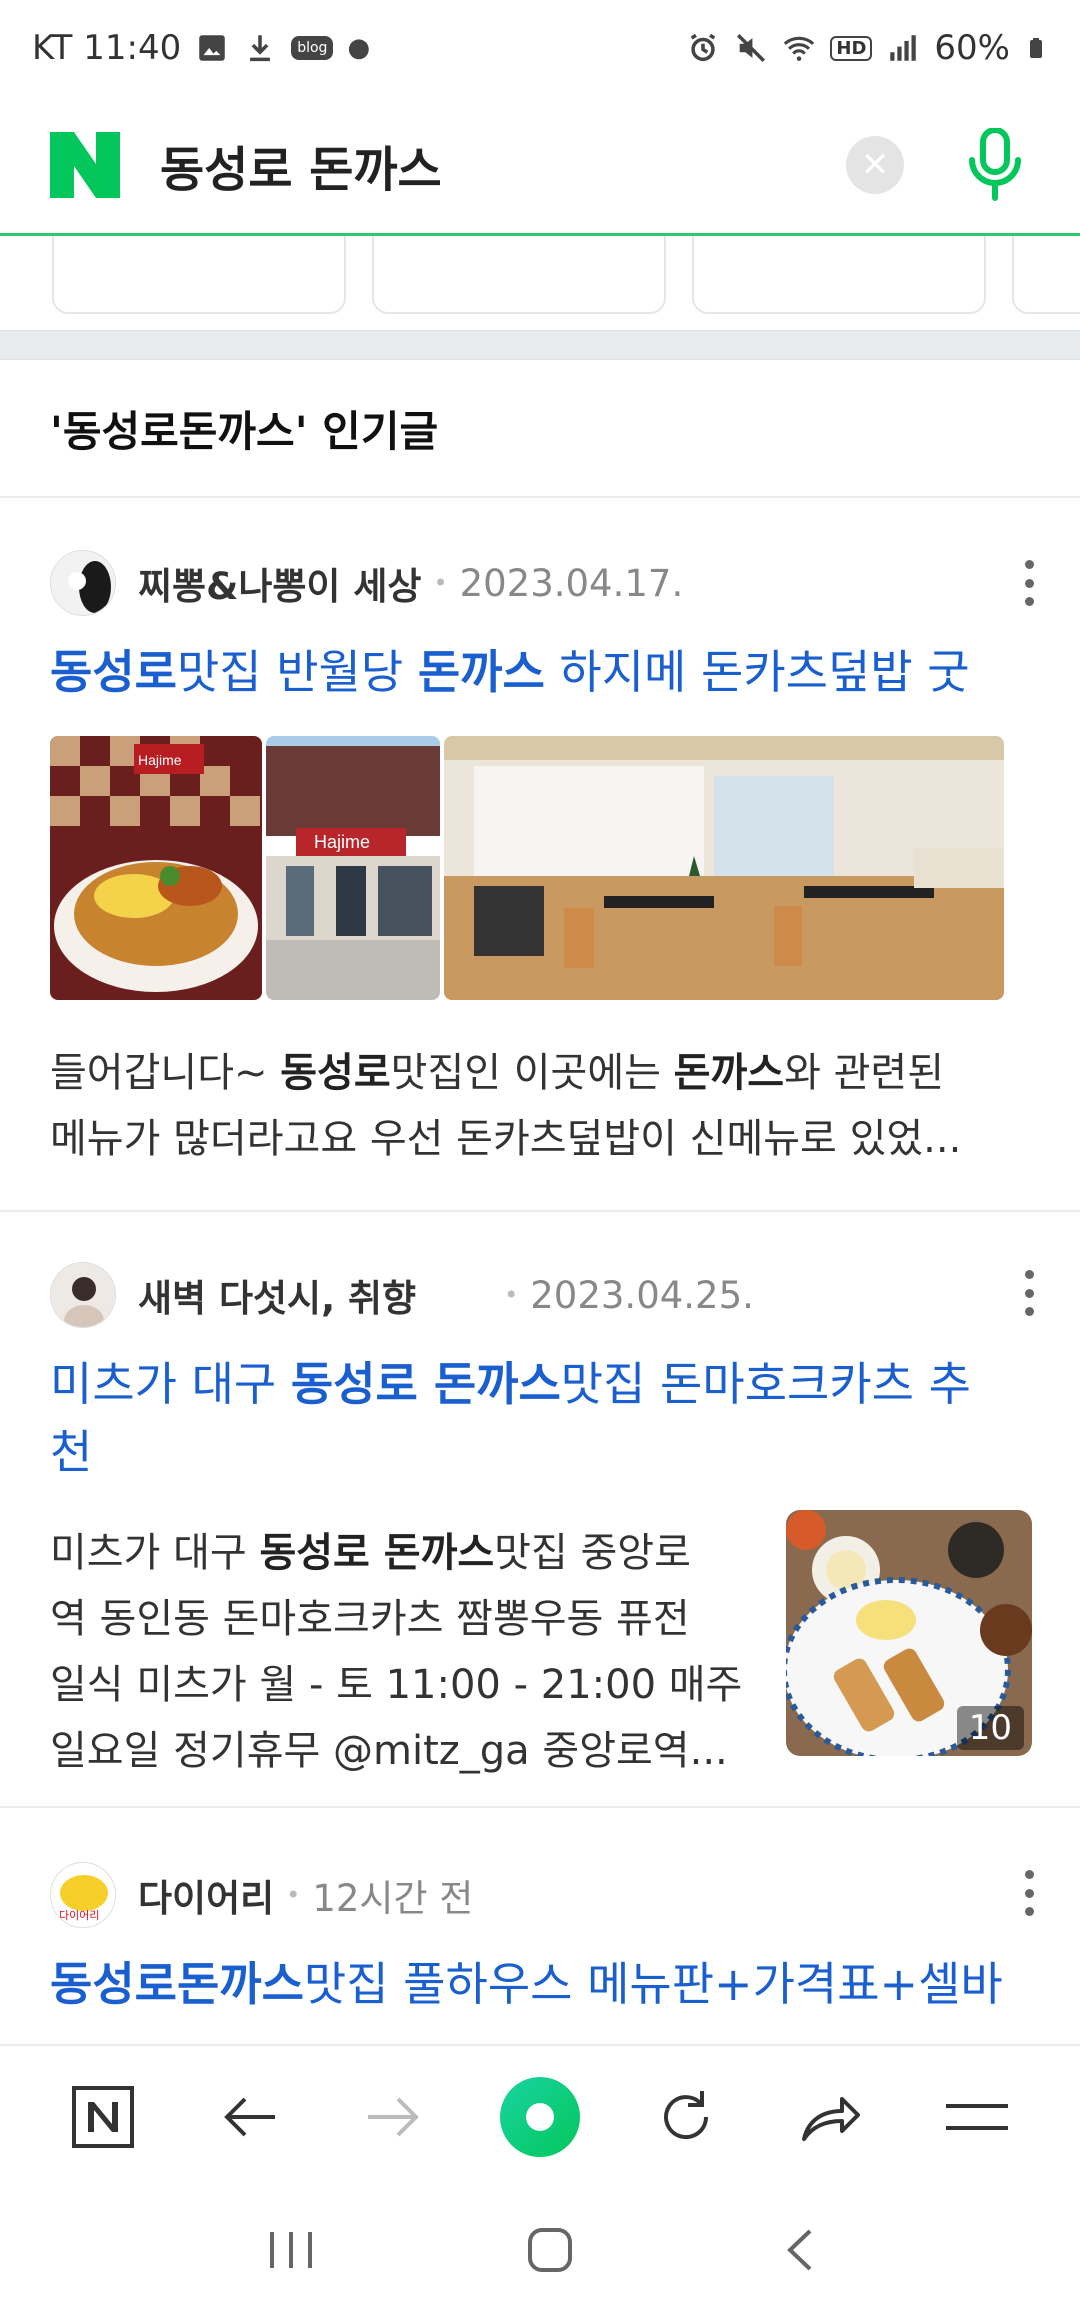 The image size is (1080, 2316). I want to click on voice-search-button, so click(995, 165).